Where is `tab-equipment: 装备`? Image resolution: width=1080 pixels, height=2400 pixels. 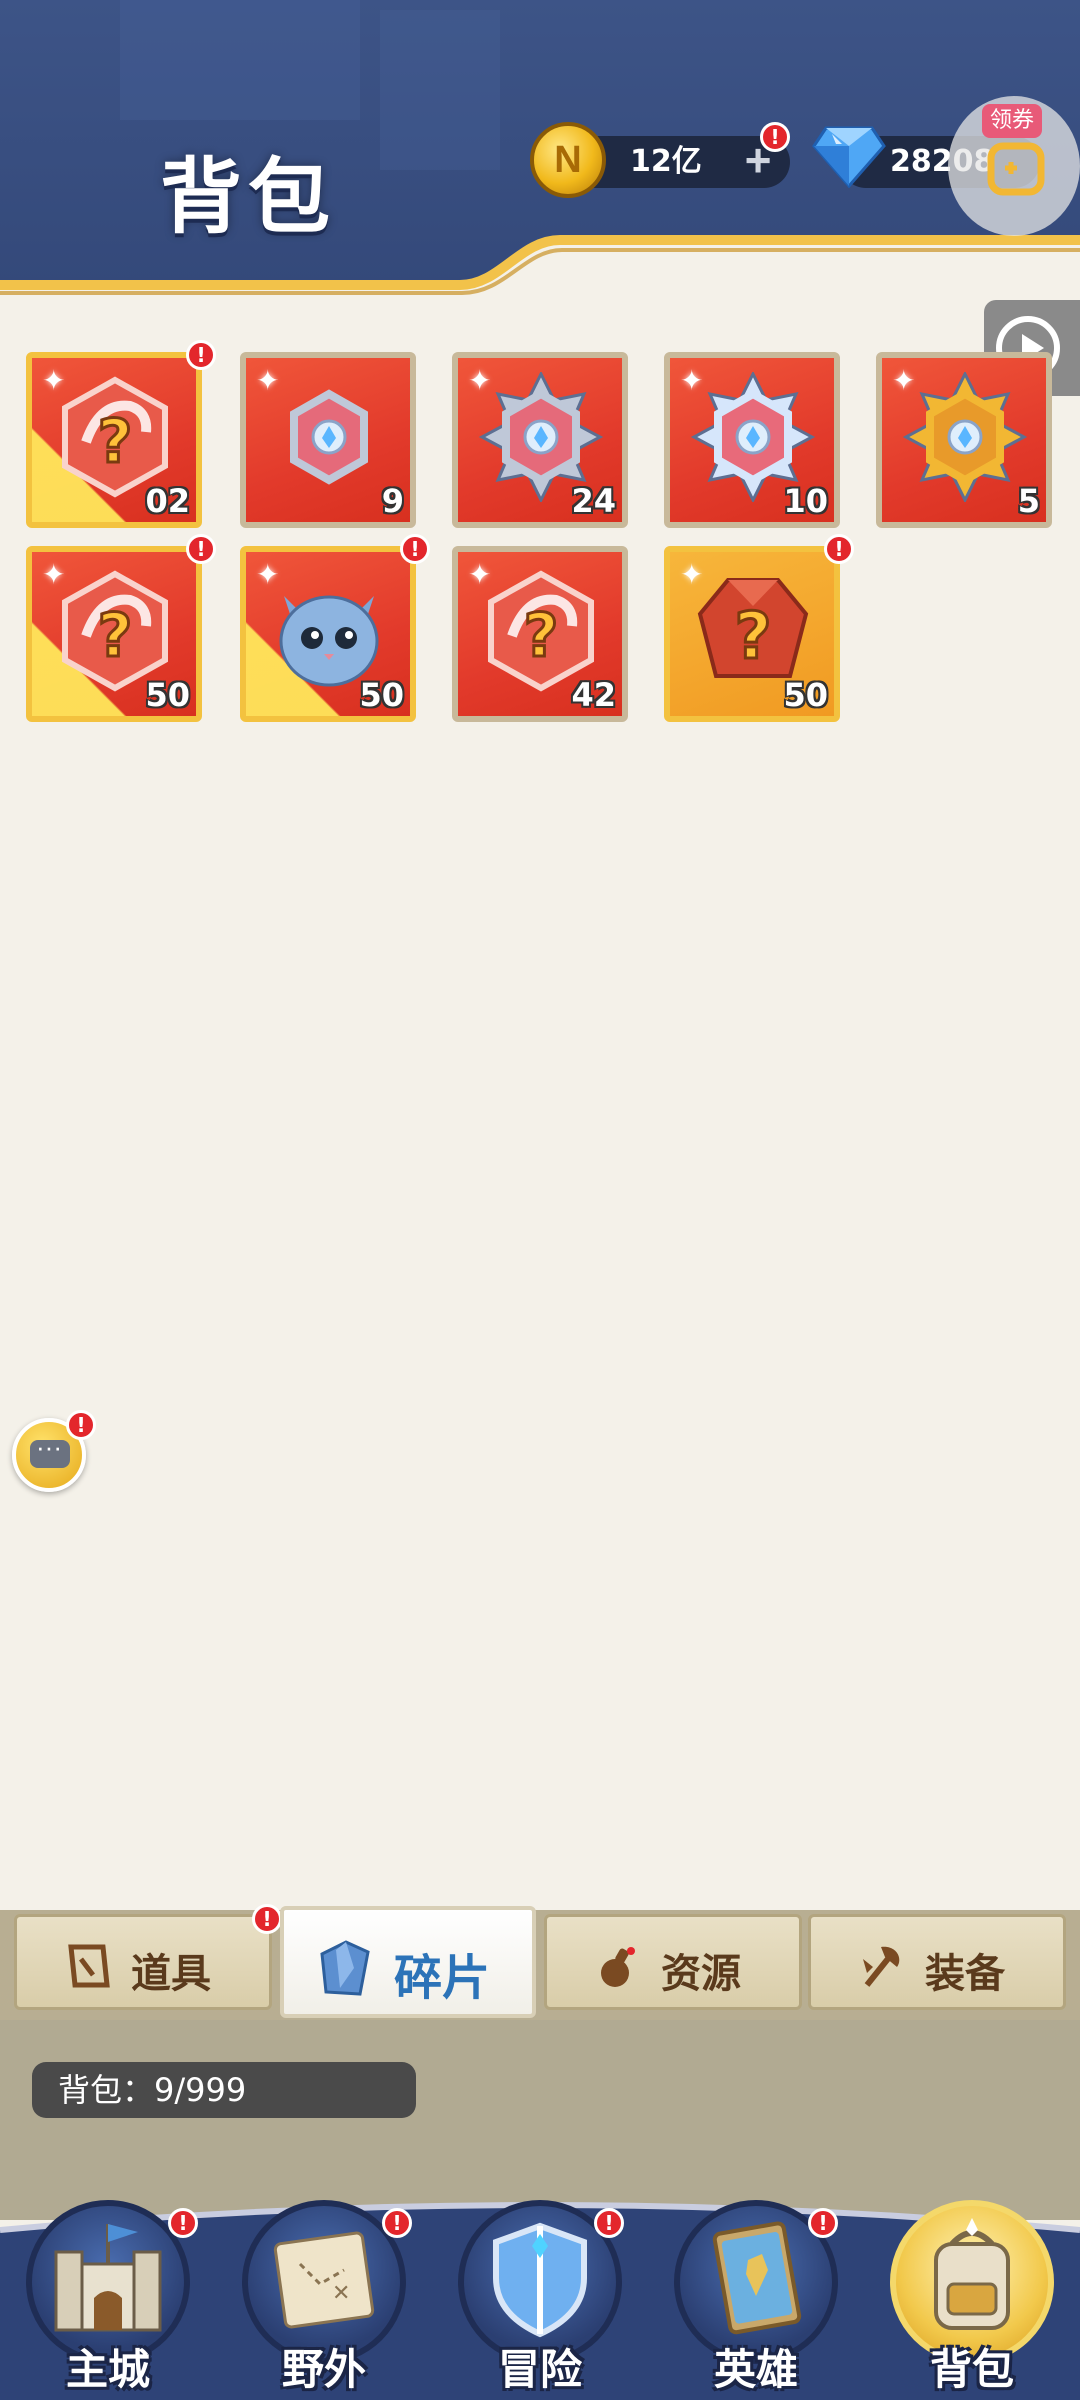
tab-equipment: 装备 is located at coordinates (937, 1962).